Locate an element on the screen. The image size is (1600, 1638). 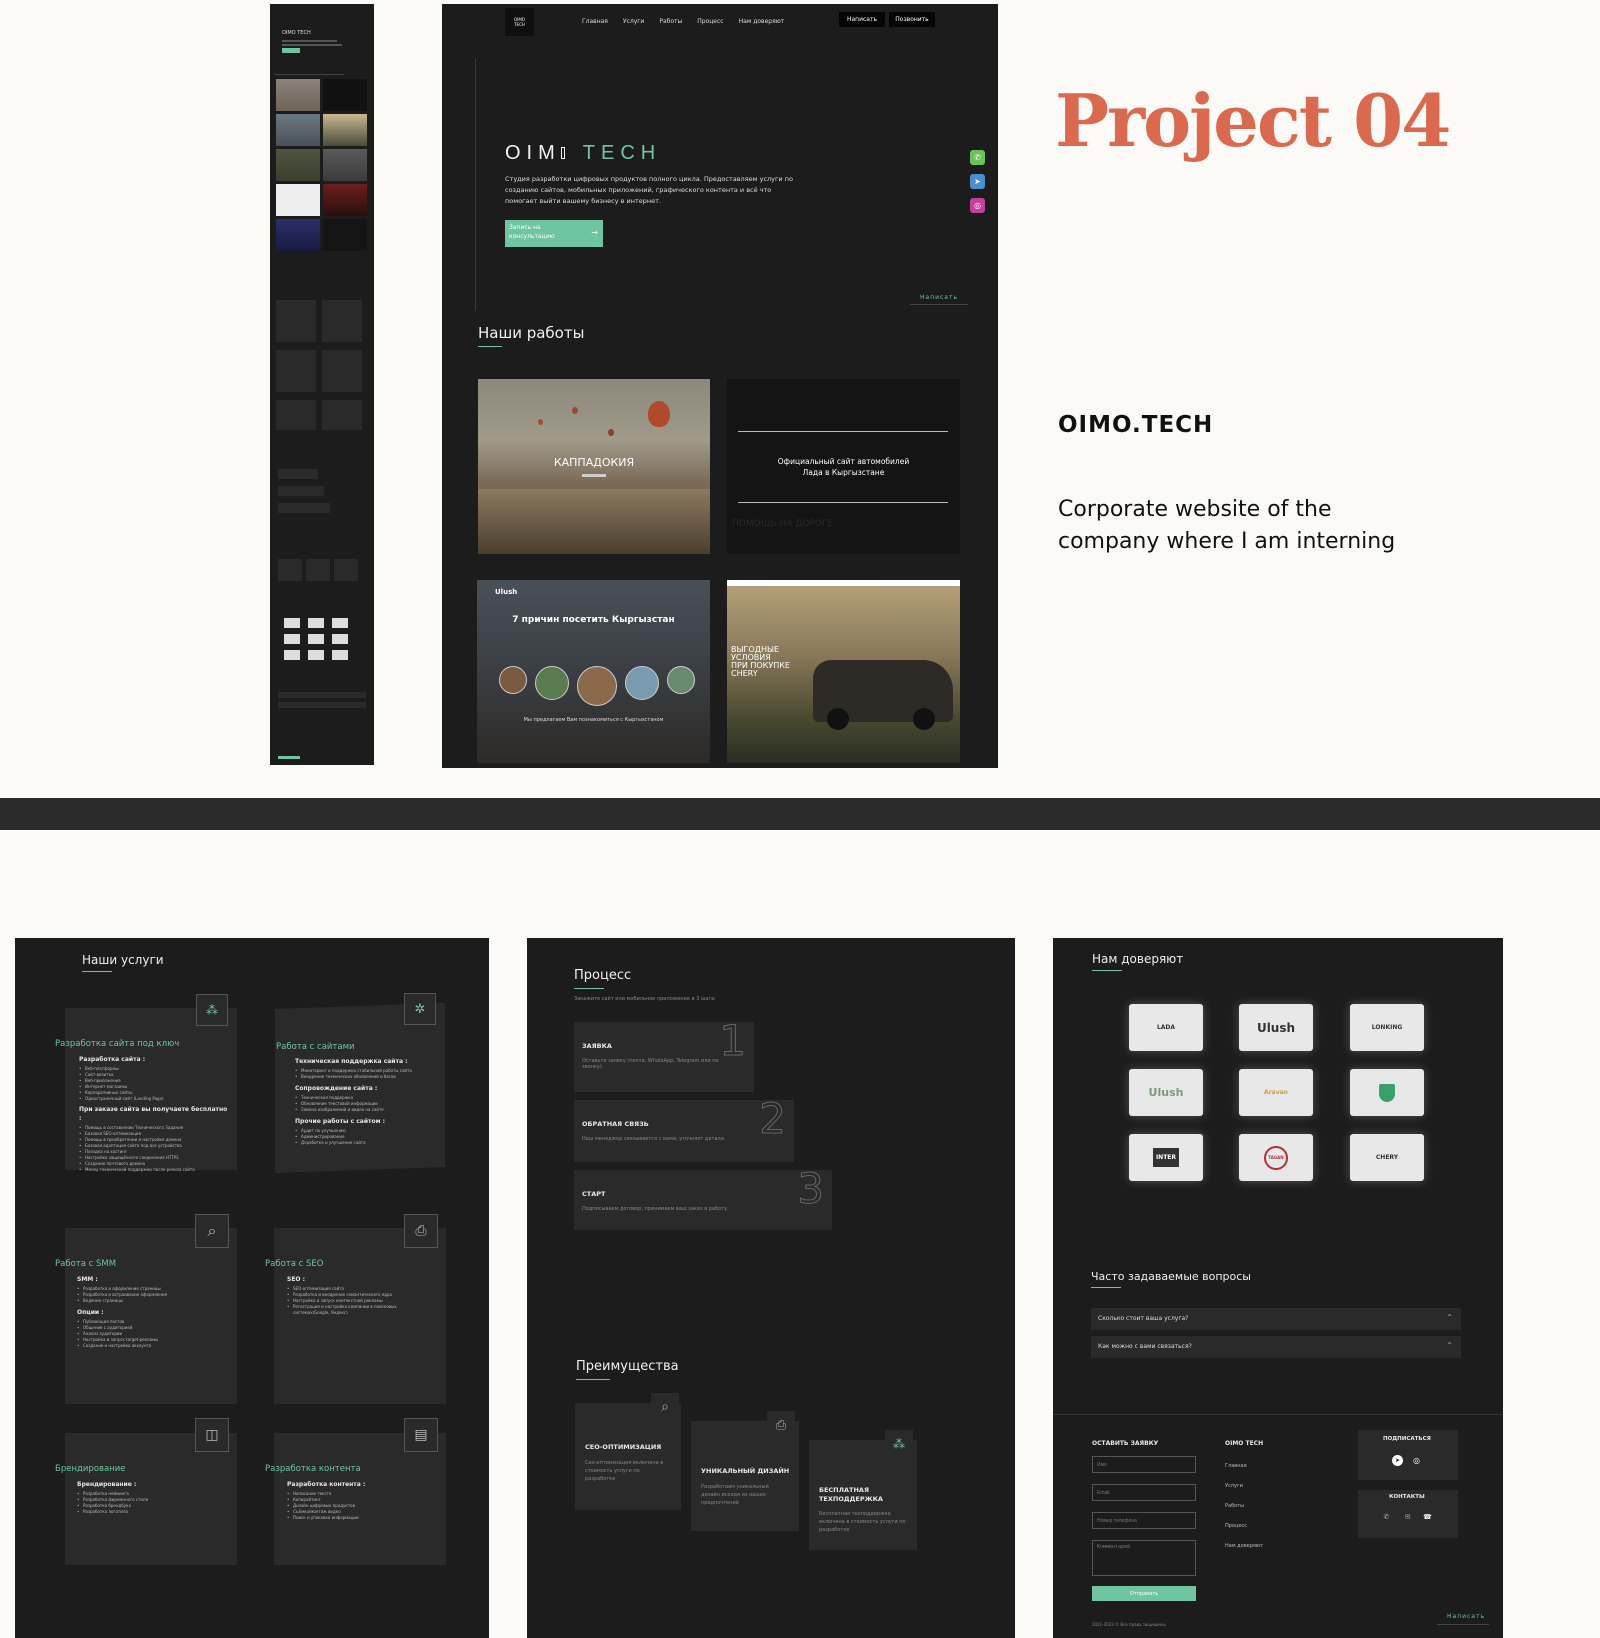
client-logo-lonking-text: LONKING is located at coordinates (1387, 1027).